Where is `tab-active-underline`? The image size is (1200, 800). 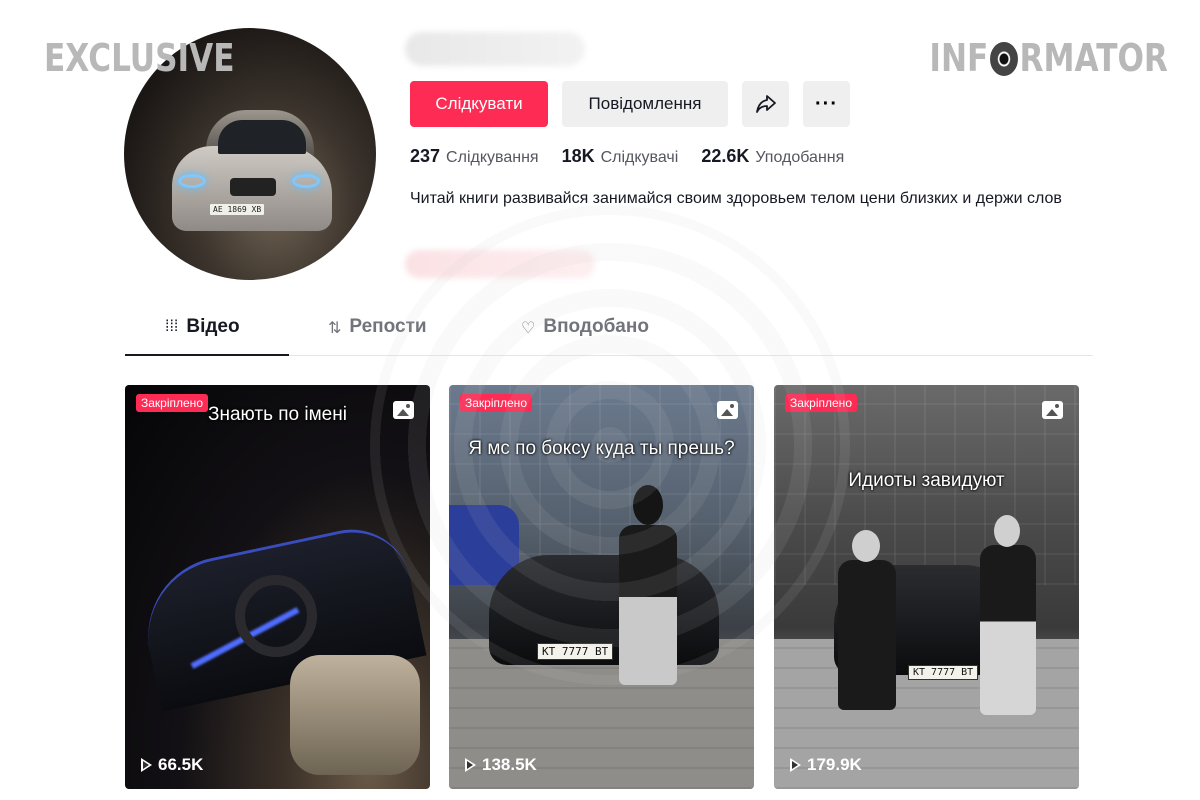
tab-active-underline is located at coordinates (207, 355).